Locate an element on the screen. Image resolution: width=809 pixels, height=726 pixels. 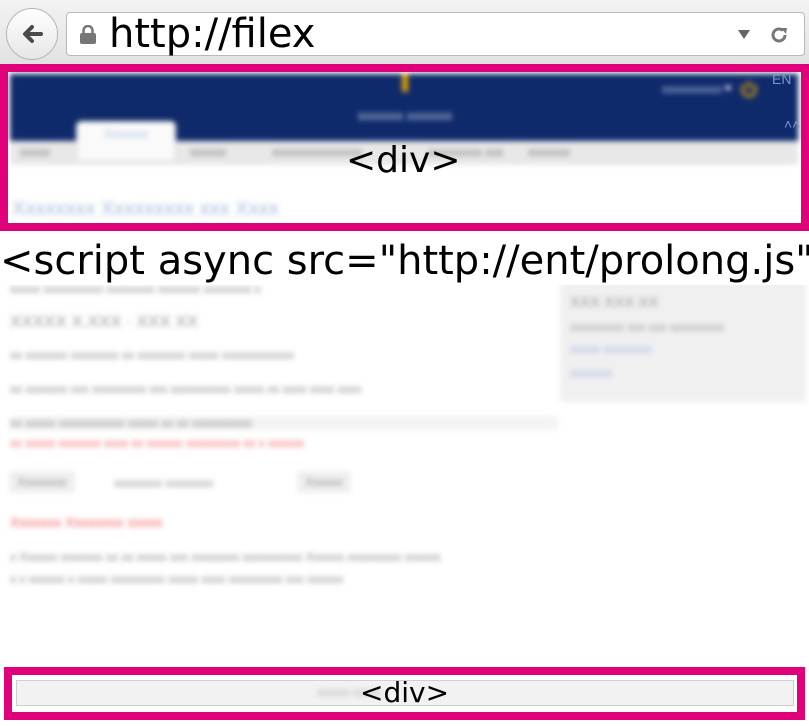
secondary-button: Xxxxxxxx is located at coordinates (42, 482).